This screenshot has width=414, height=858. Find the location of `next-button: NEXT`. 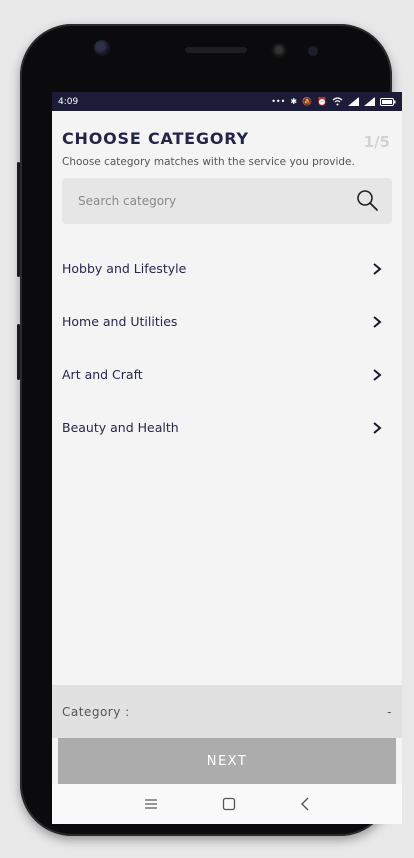

next-button: NEXT is located at coordinates (227, 761).